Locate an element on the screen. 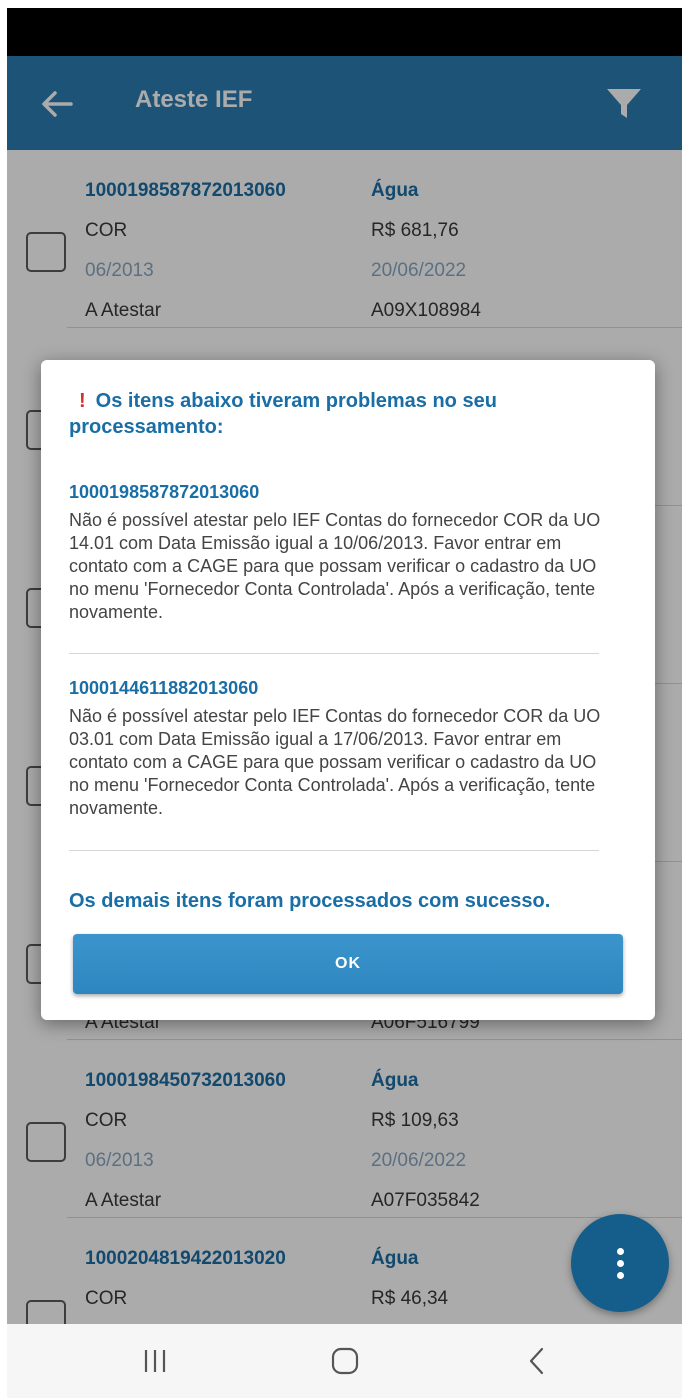 The height and width of the screenshot is (1398, 682). recent-apps-button is located at coordinates (155, 1361).